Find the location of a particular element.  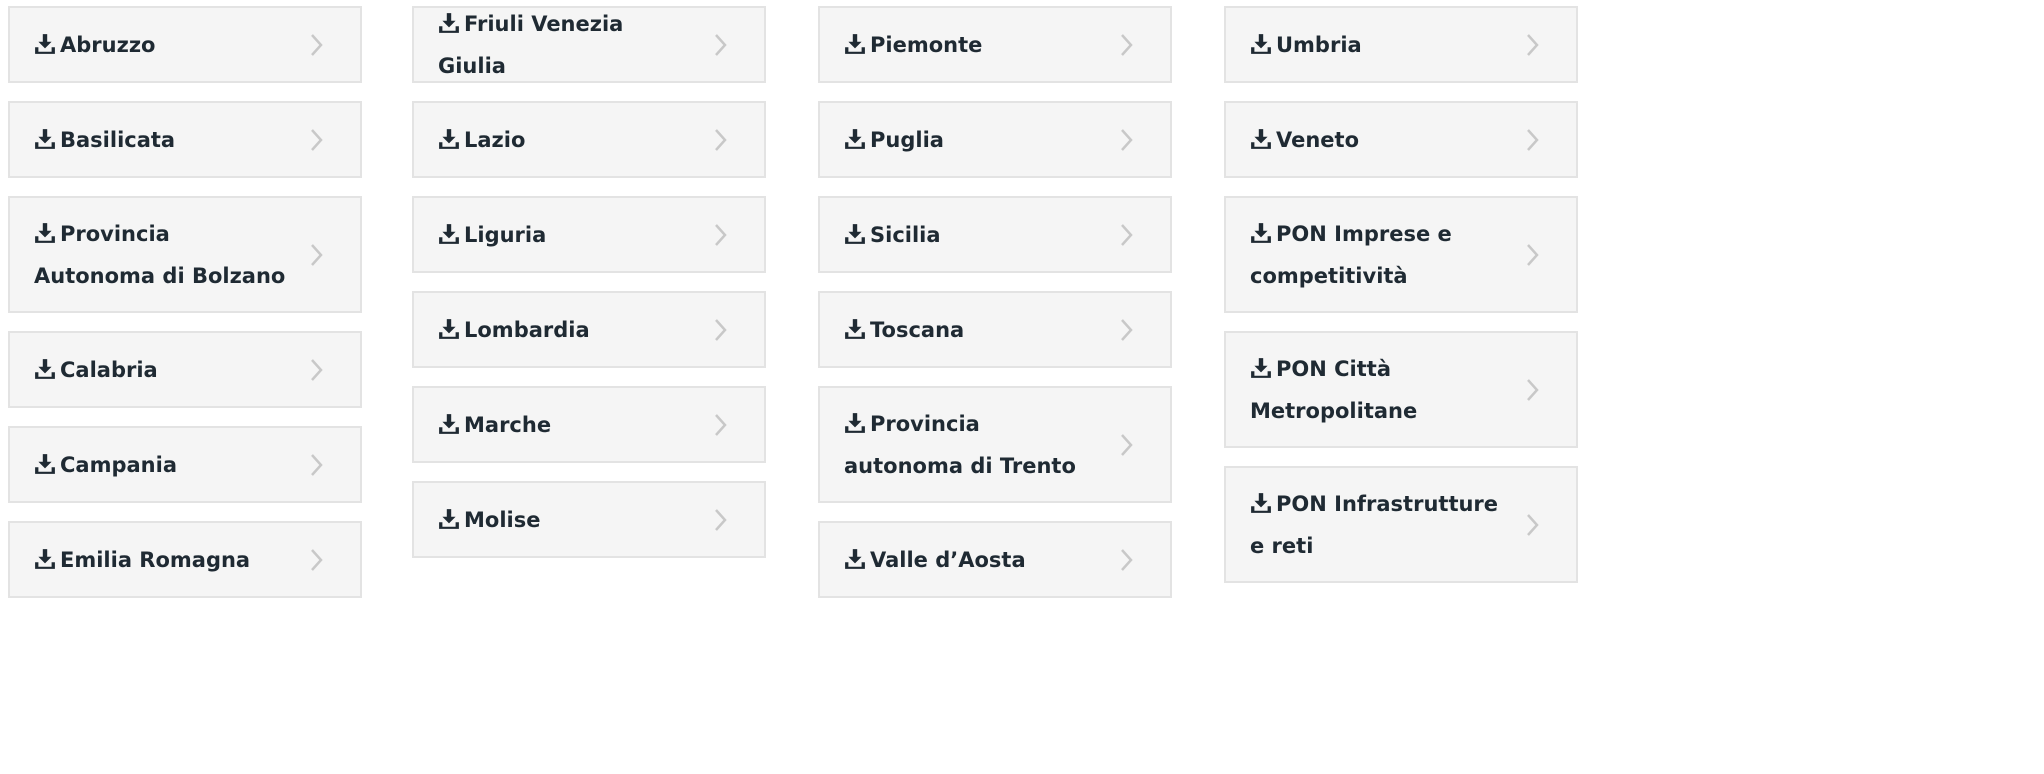

download-item-bolzano: Provincia Autonoma di Bolzano is located at coordinates (185, 254).